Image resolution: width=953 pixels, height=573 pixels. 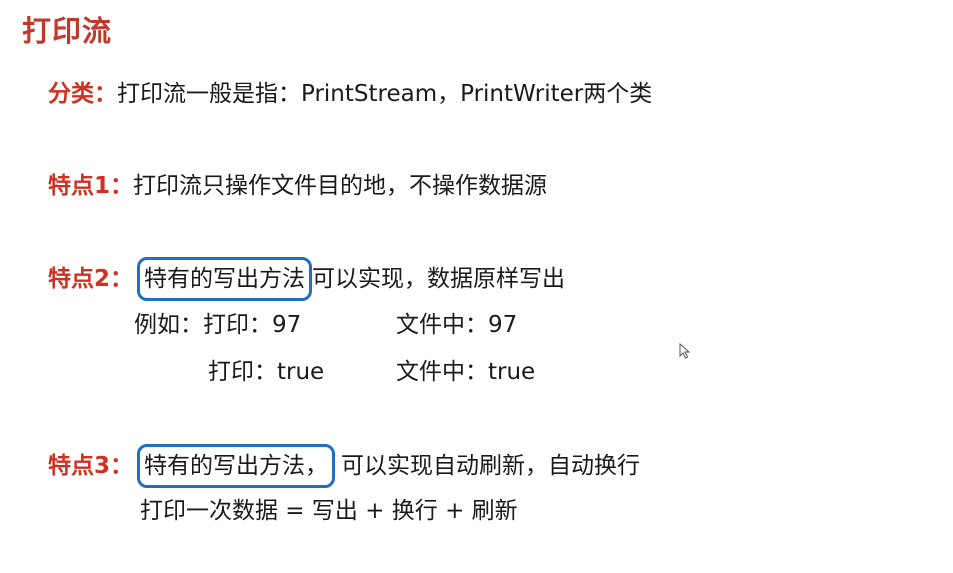 I want to click on mouse-cursor-icon, so click(x=685, y=351).